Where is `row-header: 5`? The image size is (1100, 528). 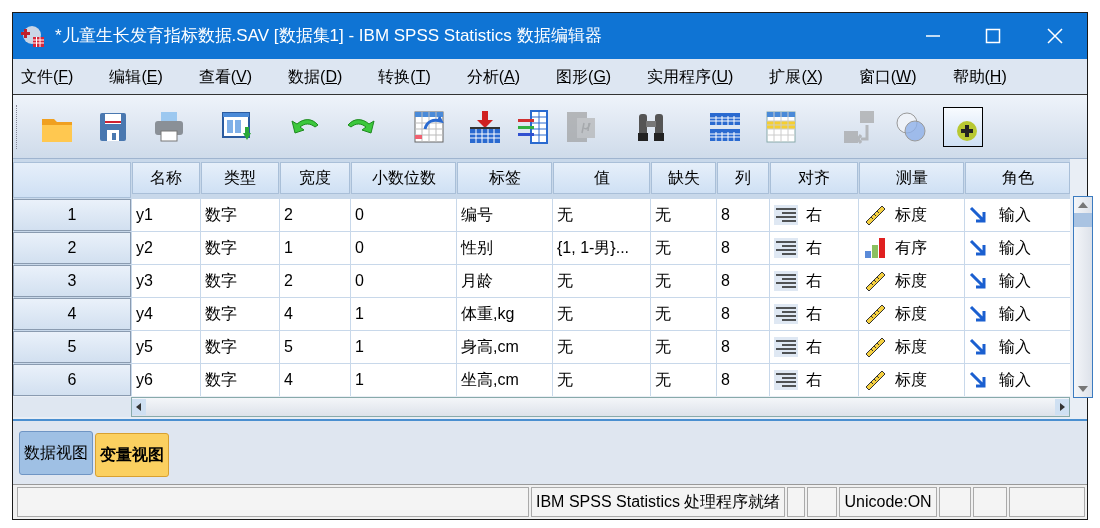
row-header: 5 is located at coordinates (72, 347).